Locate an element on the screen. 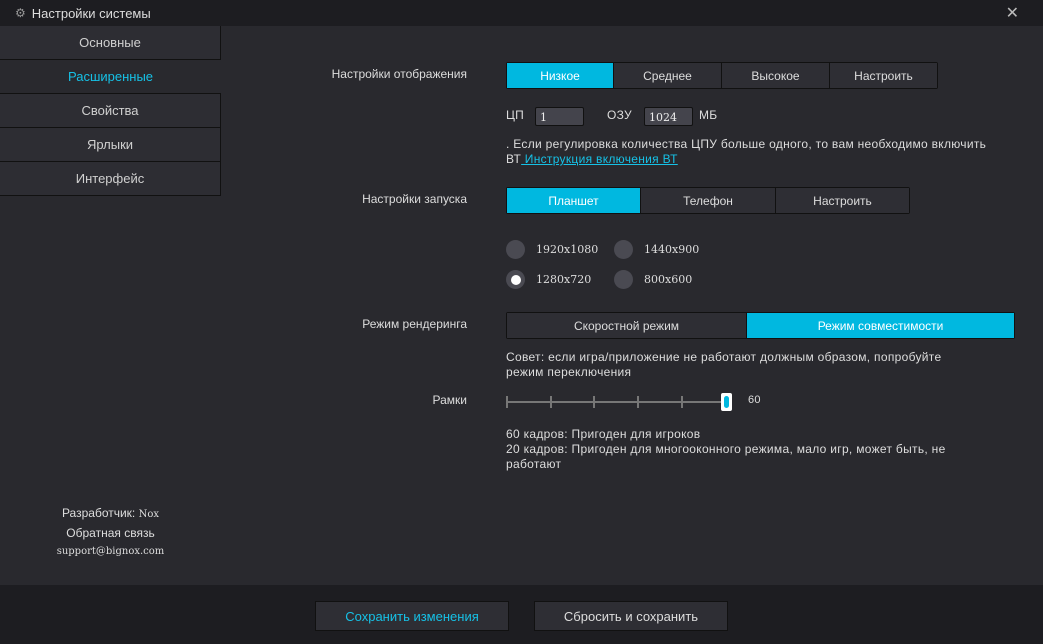  frames-value: 60 is located at coordinates (754, 400).